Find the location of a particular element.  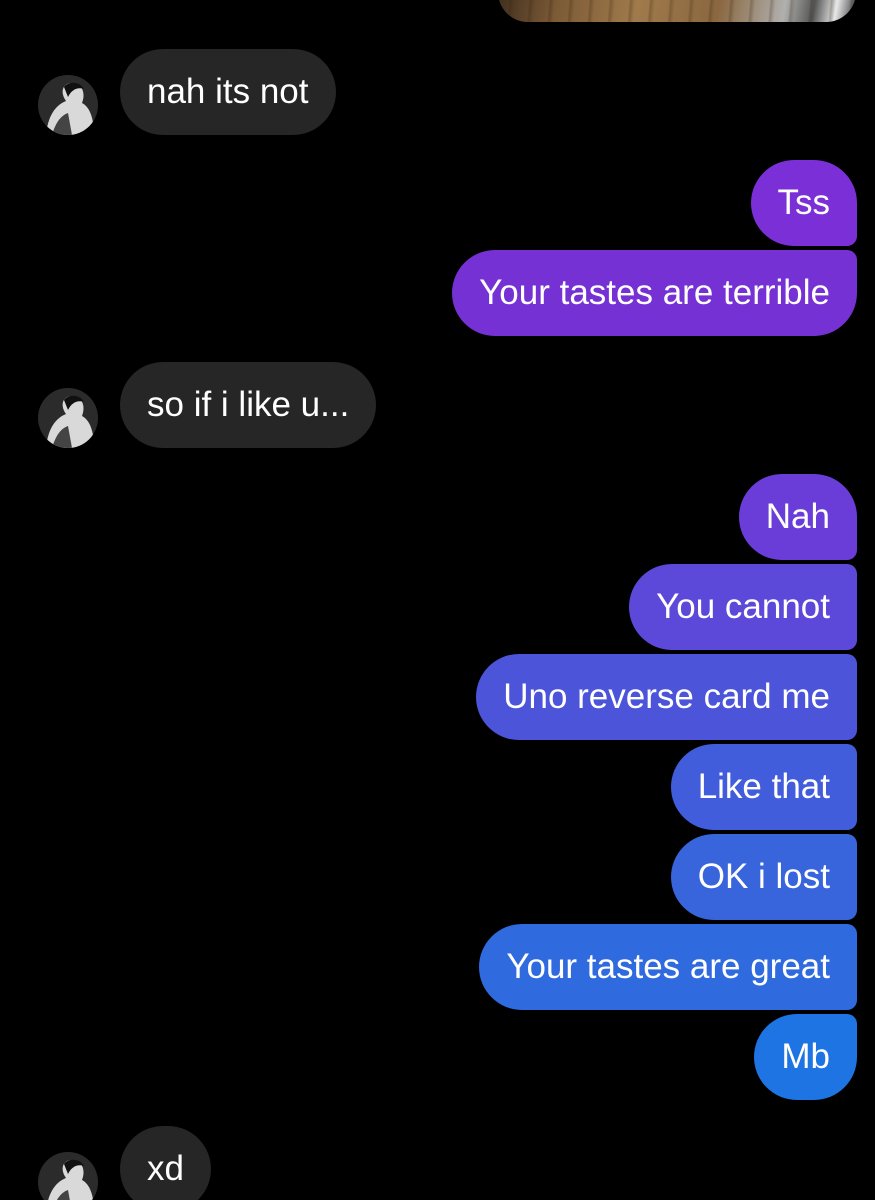

received-message: xd is located at coordinates (165, 1163).